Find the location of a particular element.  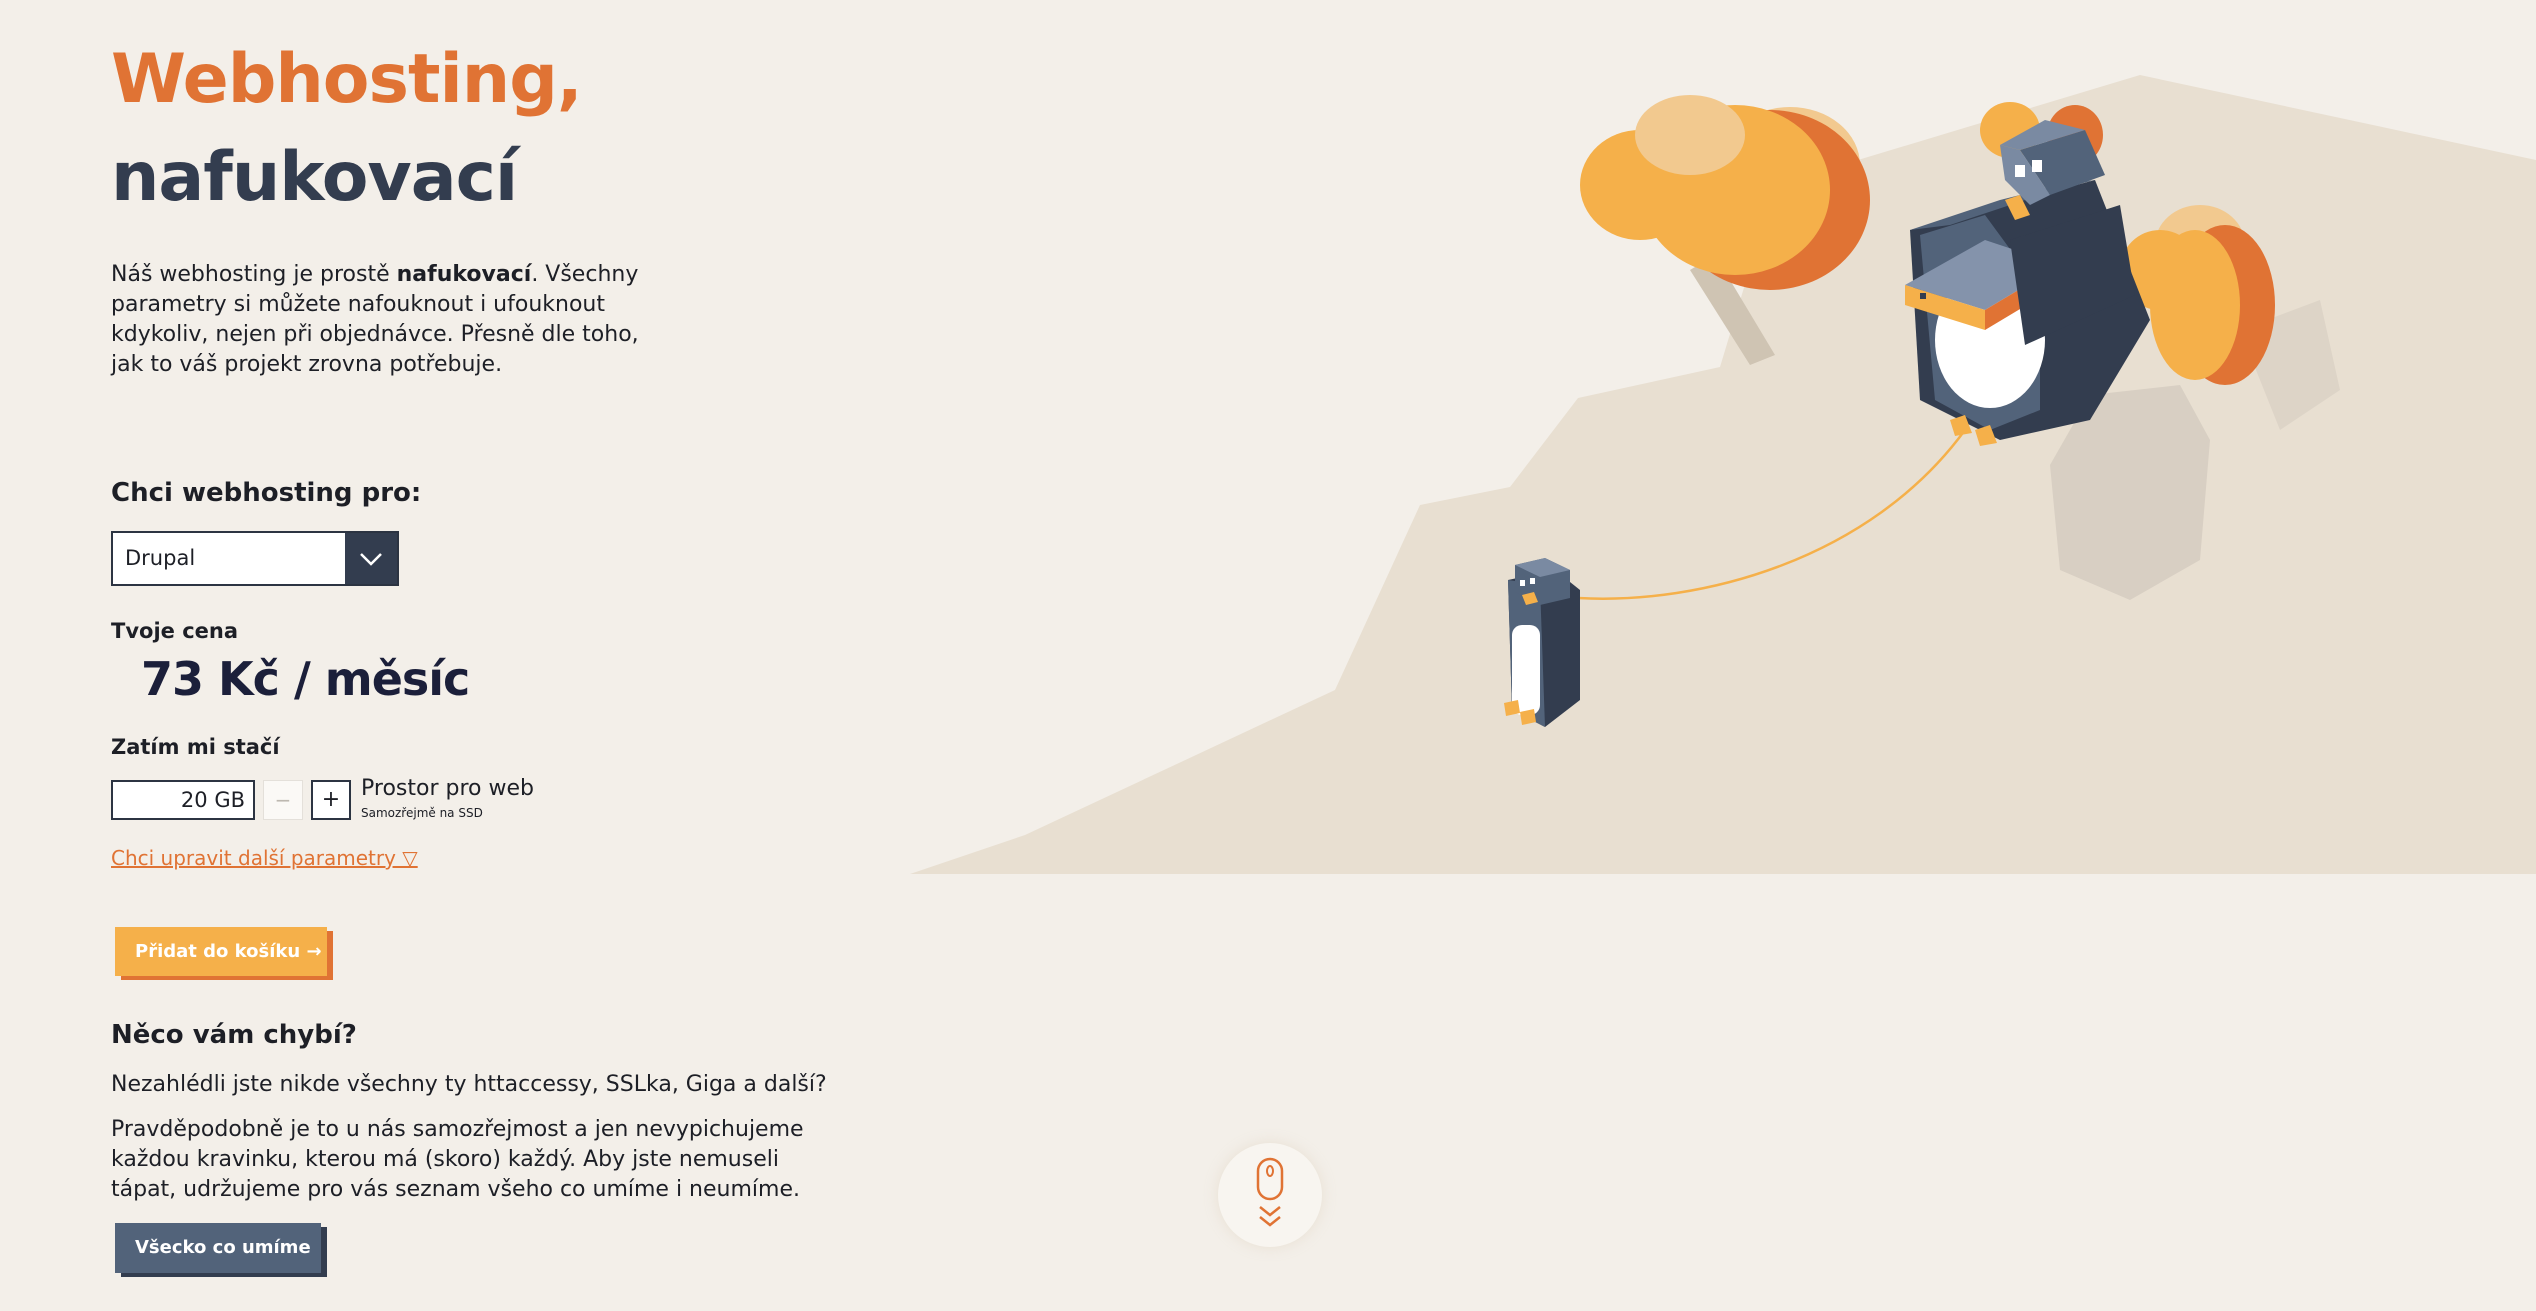

small-penguin is located at coordinates (1542, 642).